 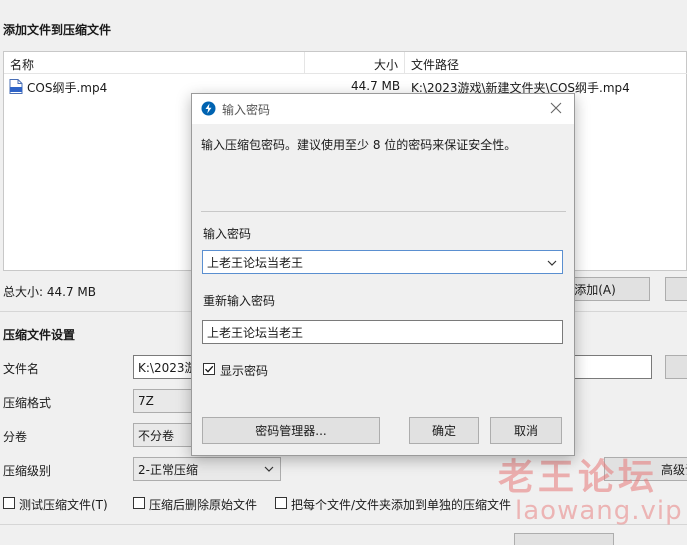 What do you see at coordinates (15, 437) in the screenshot?
I see `split-label: 分卷` at bounding box center [15, 437].